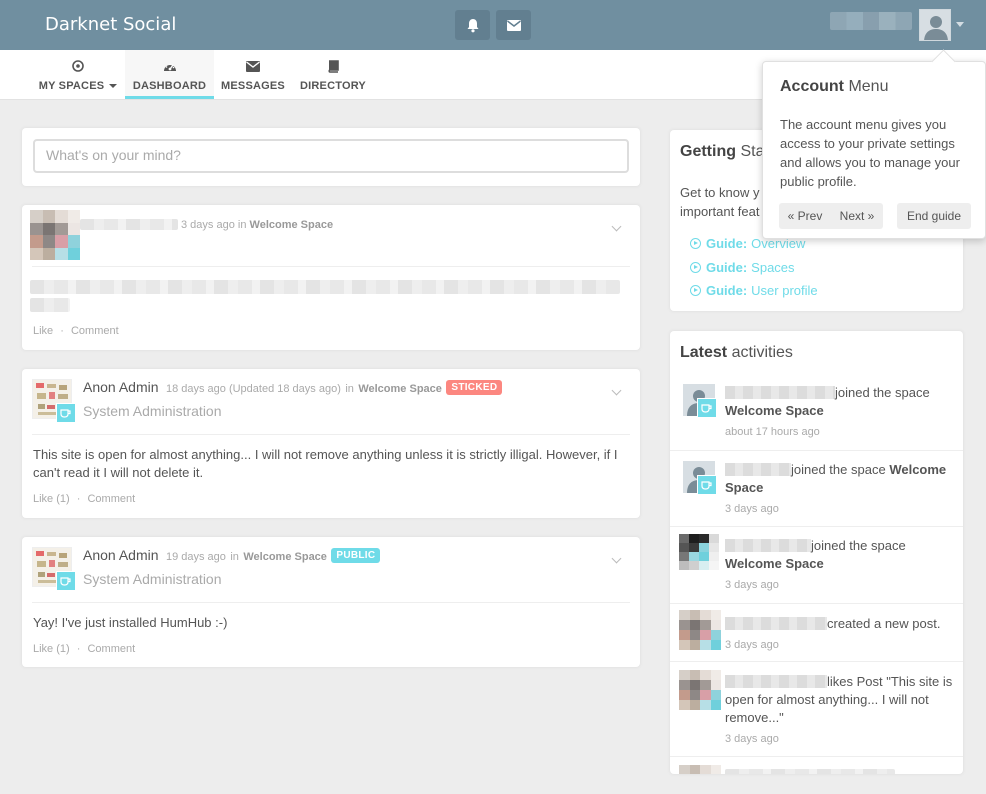  What do you see at coordinates (474, 388) in the screenshot?
I see `sticked-badge: STICKED` at bounding box center [474, 388].